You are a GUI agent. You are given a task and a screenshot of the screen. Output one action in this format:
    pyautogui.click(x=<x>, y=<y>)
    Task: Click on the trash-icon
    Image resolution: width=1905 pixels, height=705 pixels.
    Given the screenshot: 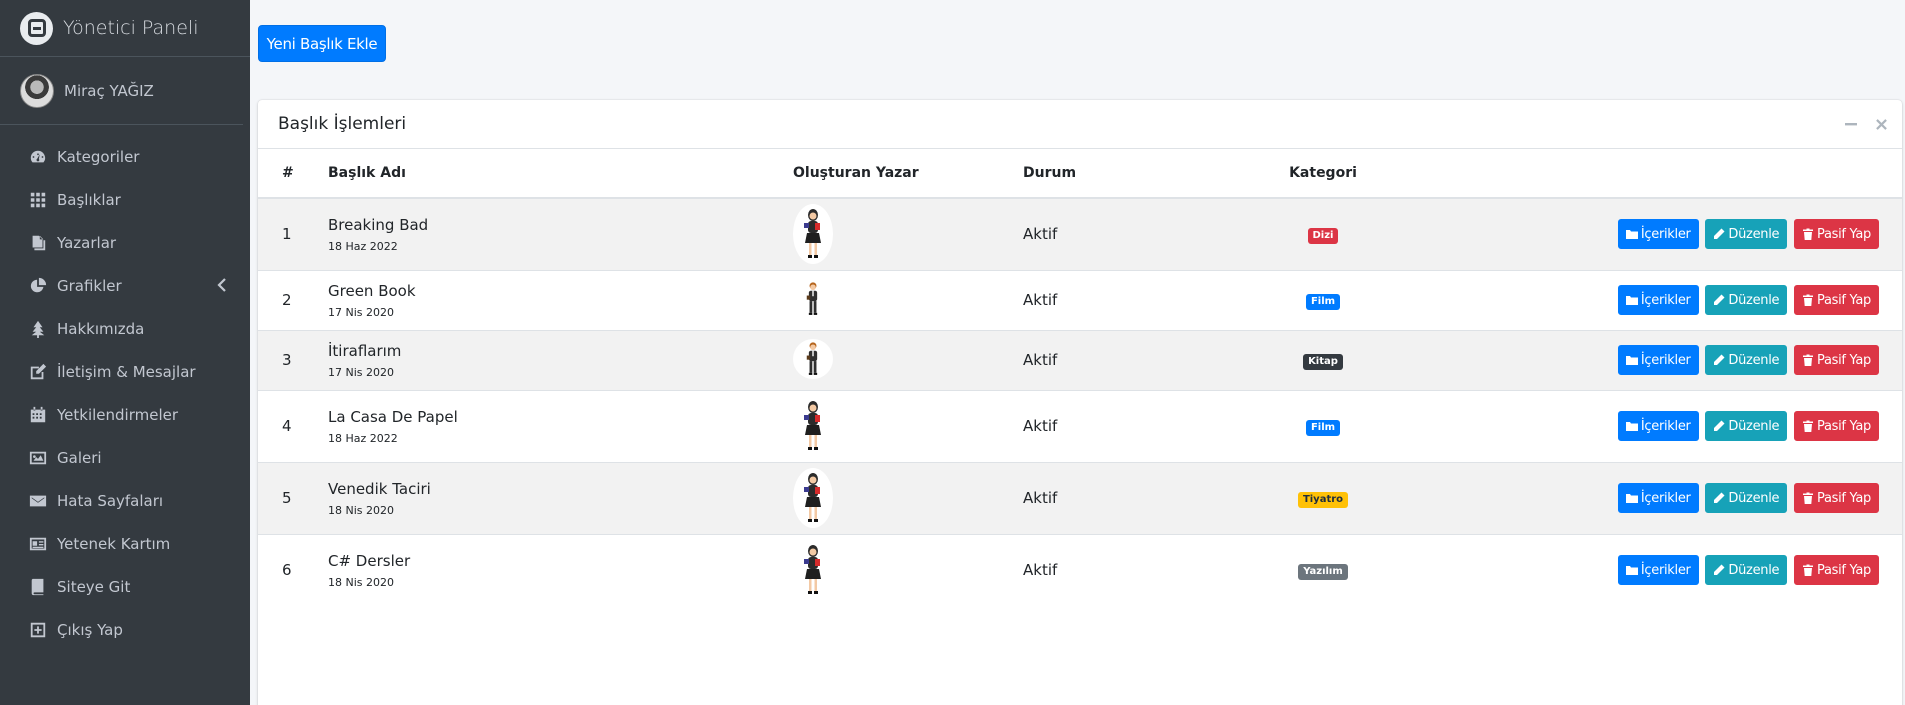 What is the action you would take?
    pyautogui.click(x=1808, y=360)
    